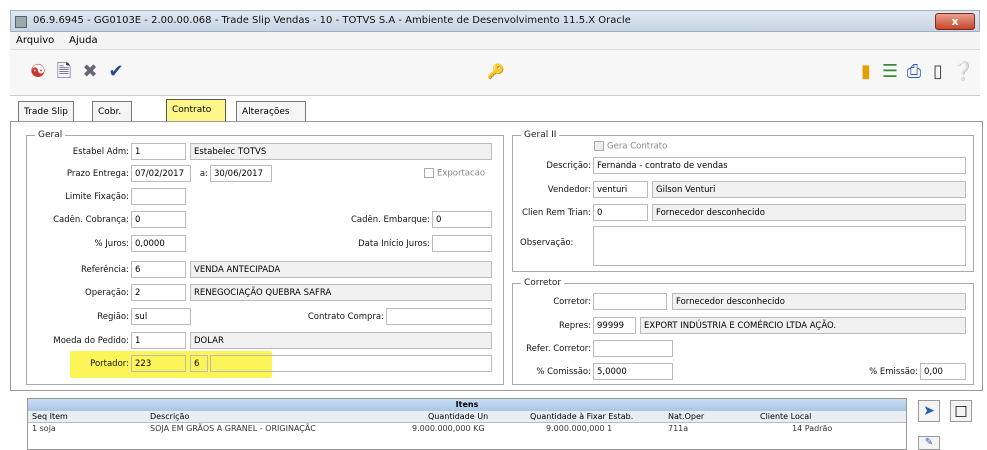  Describe the element at coordinates (64, 72) in the screenshot. I see `document-icon: 🗎` at that location.